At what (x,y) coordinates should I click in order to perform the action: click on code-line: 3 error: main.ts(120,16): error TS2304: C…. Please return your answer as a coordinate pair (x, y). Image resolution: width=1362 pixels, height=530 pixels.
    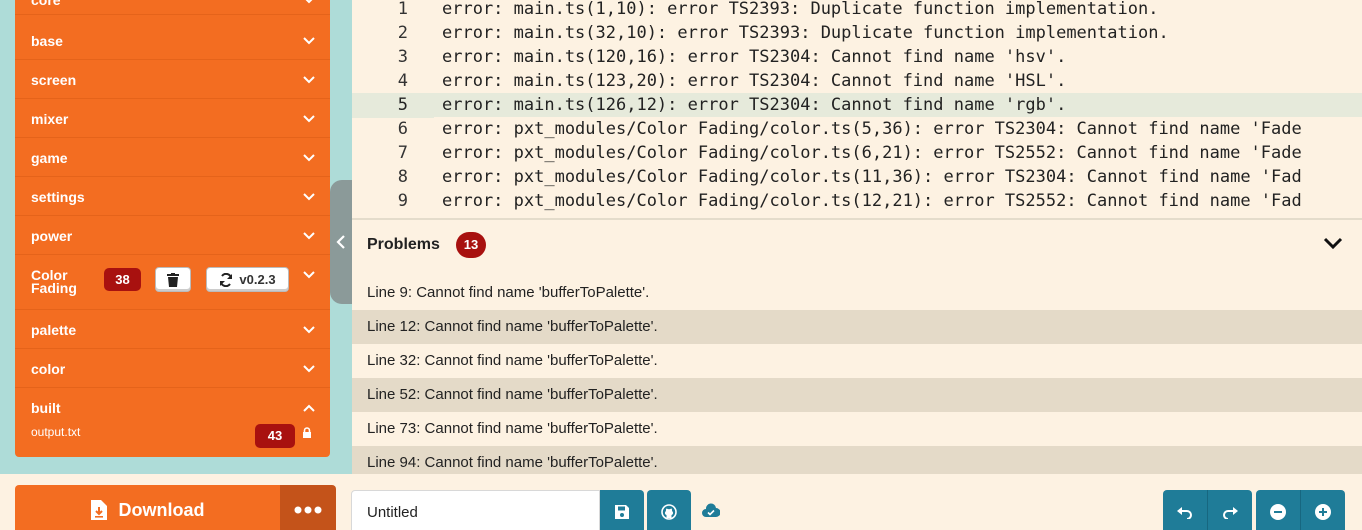
    Looking at the image, I should click on (857, 57).